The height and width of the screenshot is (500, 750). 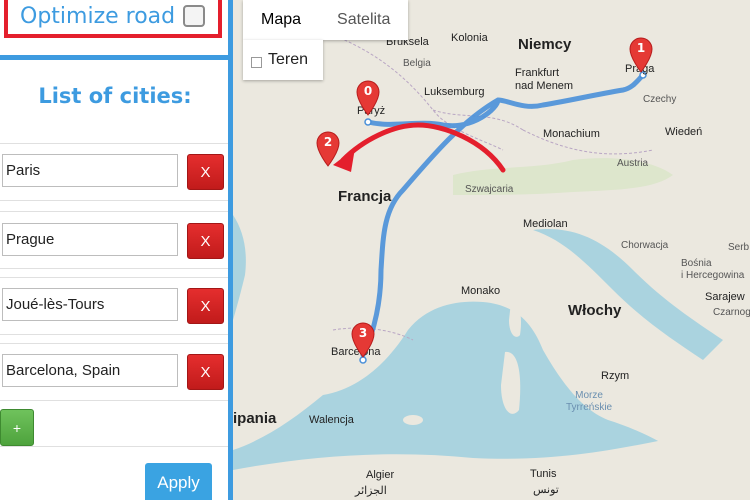 I want to click on route-marker: 0, so click(x=368, y=98).